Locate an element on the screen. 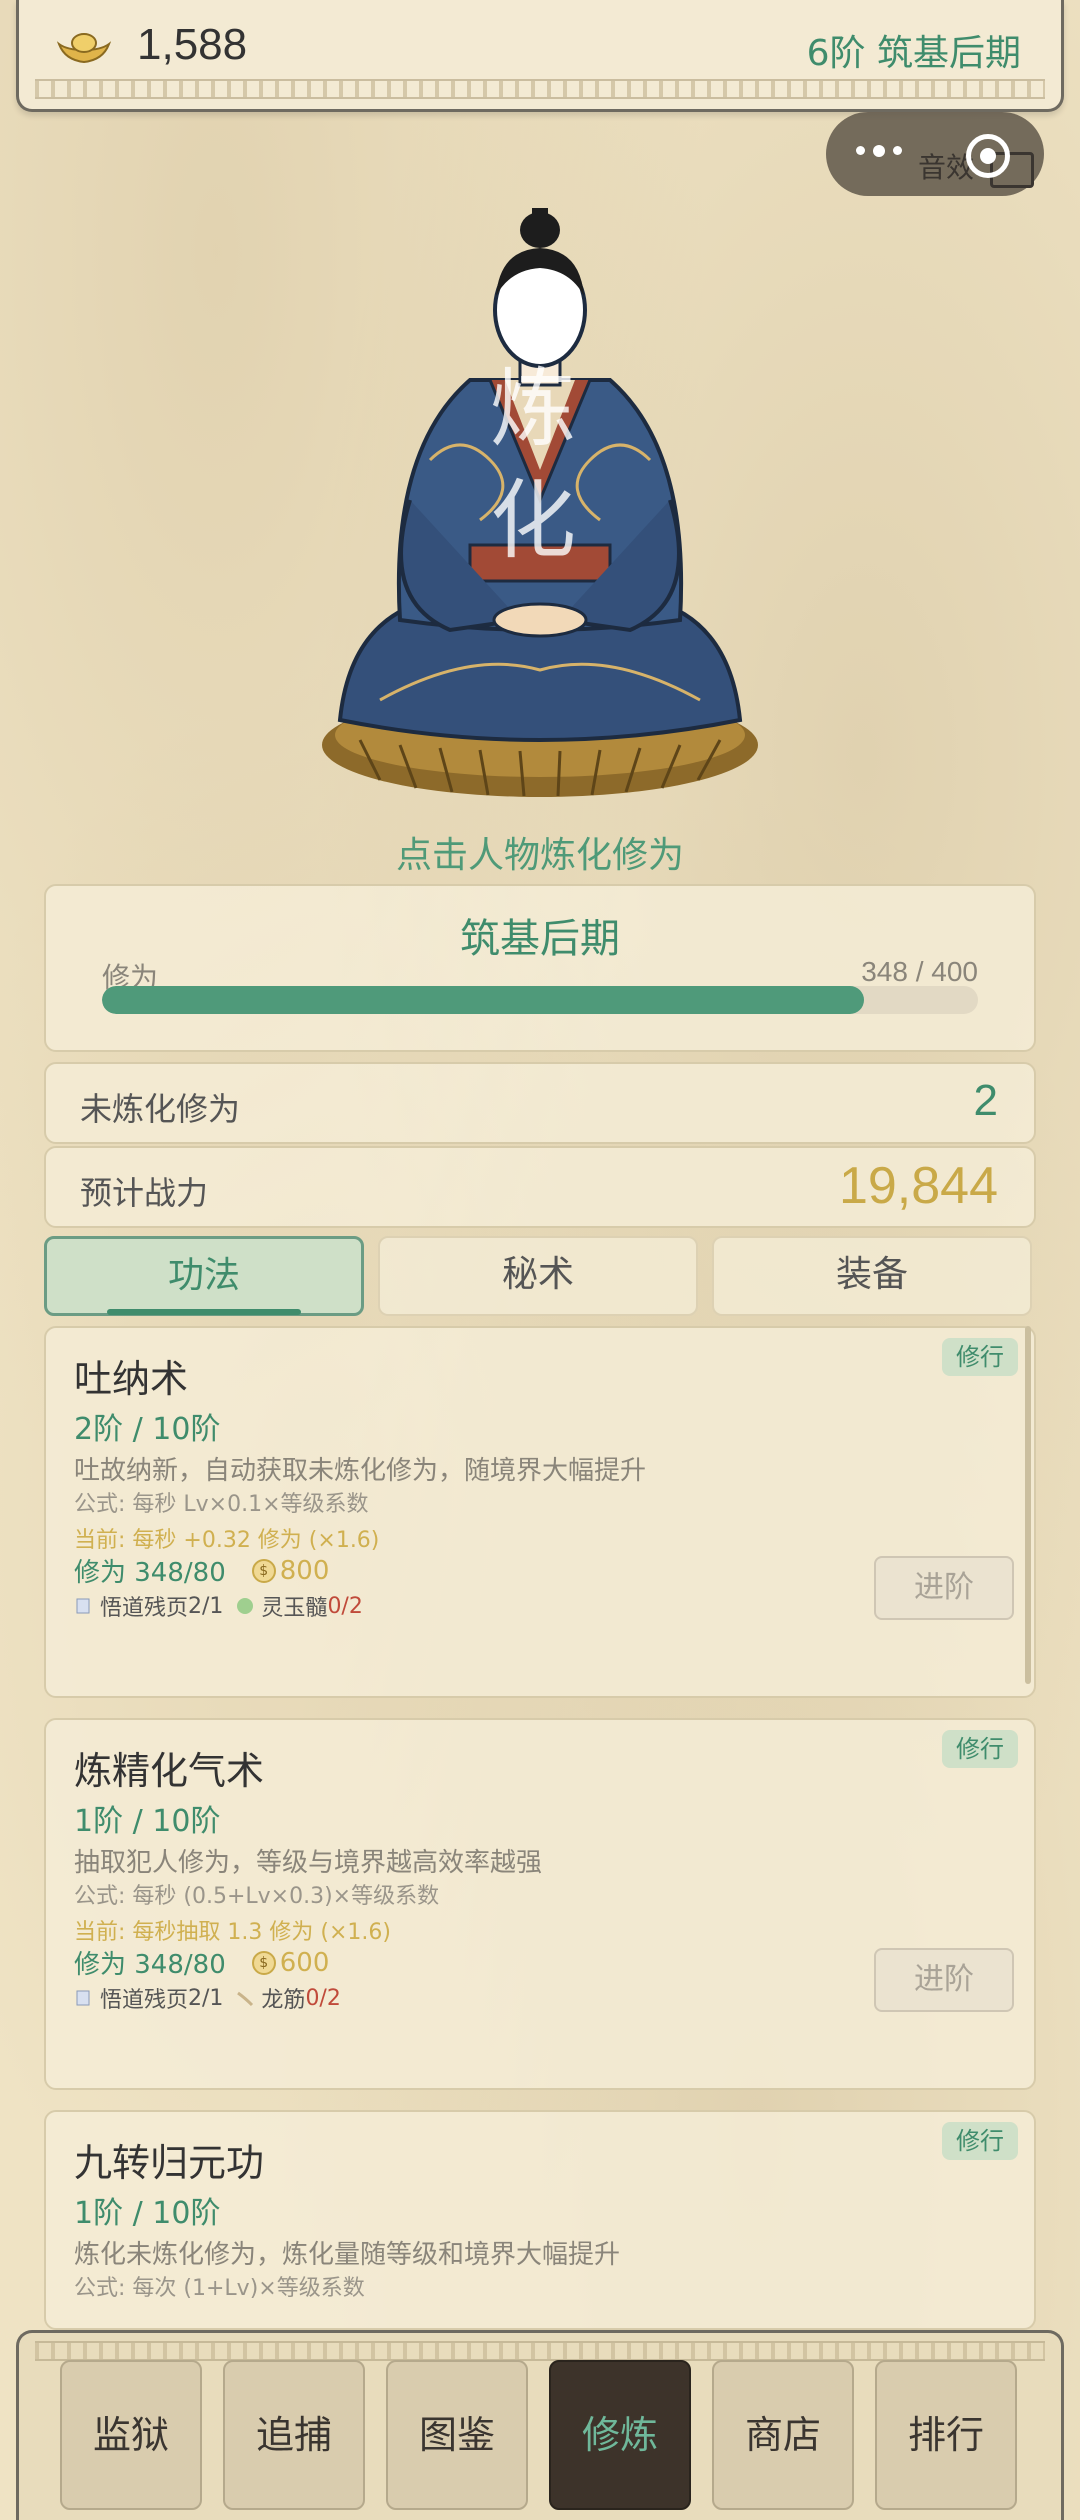  material-name: 灵玉髓 is located at coordinates (294, 1608).